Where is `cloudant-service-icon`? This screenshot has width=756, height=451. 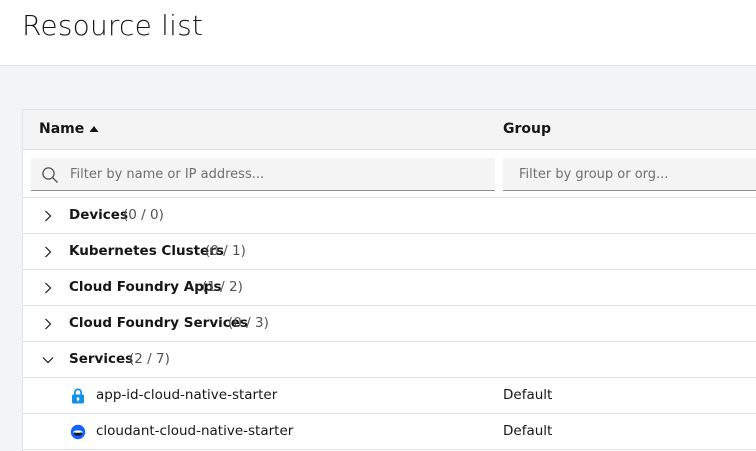 cloudant-service-icon is located at coordinates (78, 432).